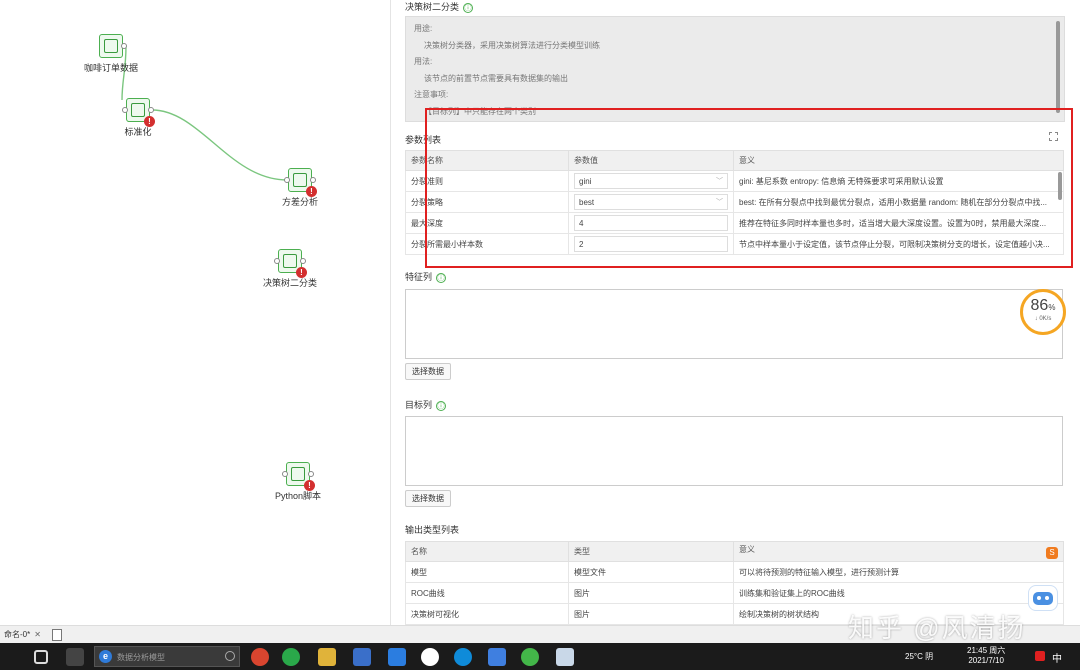  What do you see at coordinates (1058, 67) in the screenshot?
I see `description-scrollbar` at bounding box center [1058, 67].